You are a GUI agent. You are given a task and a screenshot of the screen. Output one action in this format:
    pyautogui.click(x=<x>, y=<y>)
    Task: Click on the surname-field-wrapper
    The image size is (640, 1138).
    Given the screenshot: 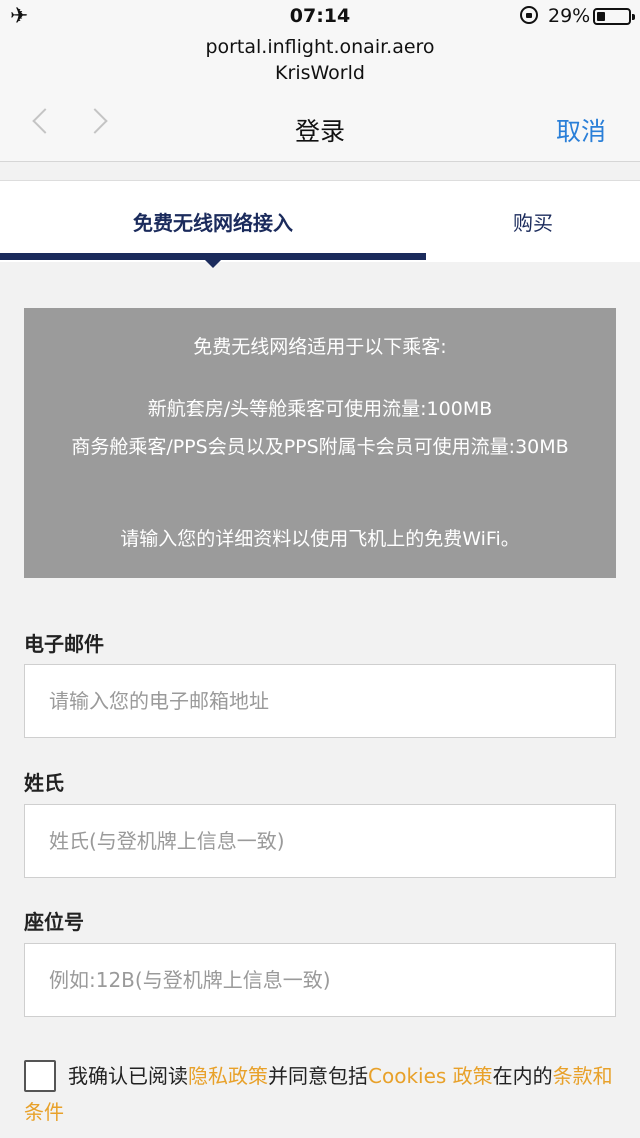 What is the action you would take?
    pyautogui.click(x=320, y=841)
    